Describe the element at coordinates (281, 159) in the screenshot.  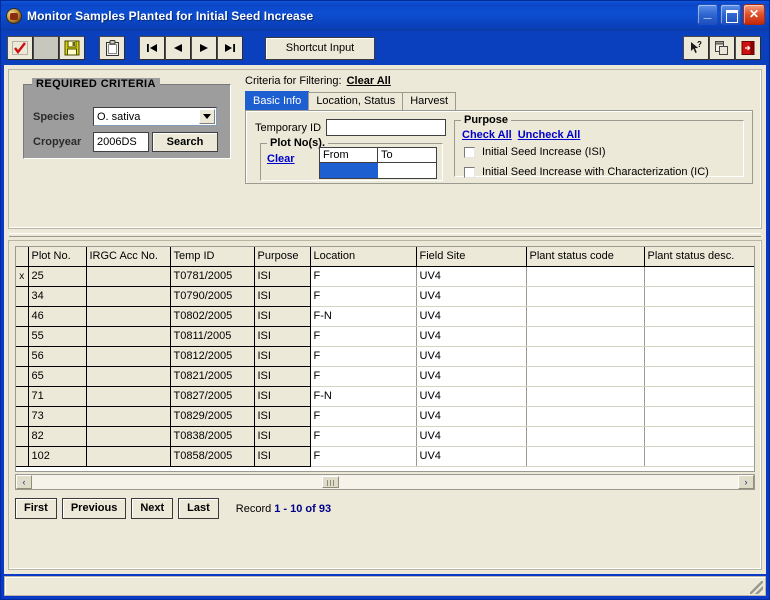
I see `plot-clear-link: Clear` at that location.